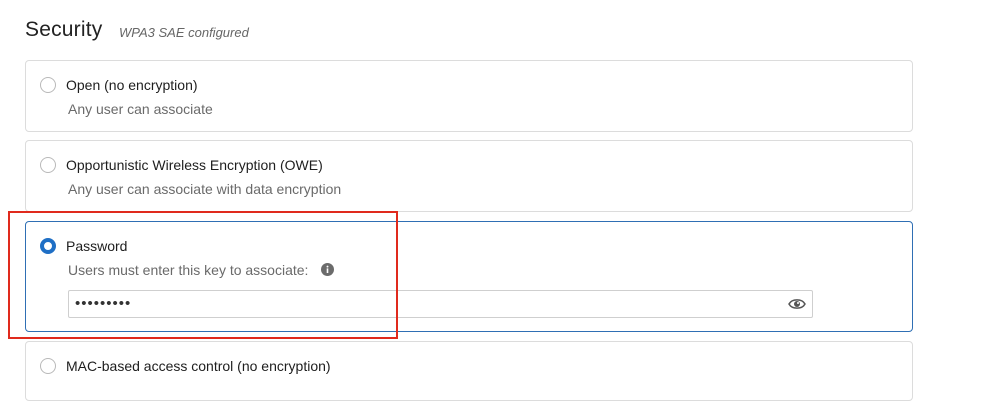  Describe the element at coordinates (797, 304) in the screenshot. I see `eye-icon` at that location.